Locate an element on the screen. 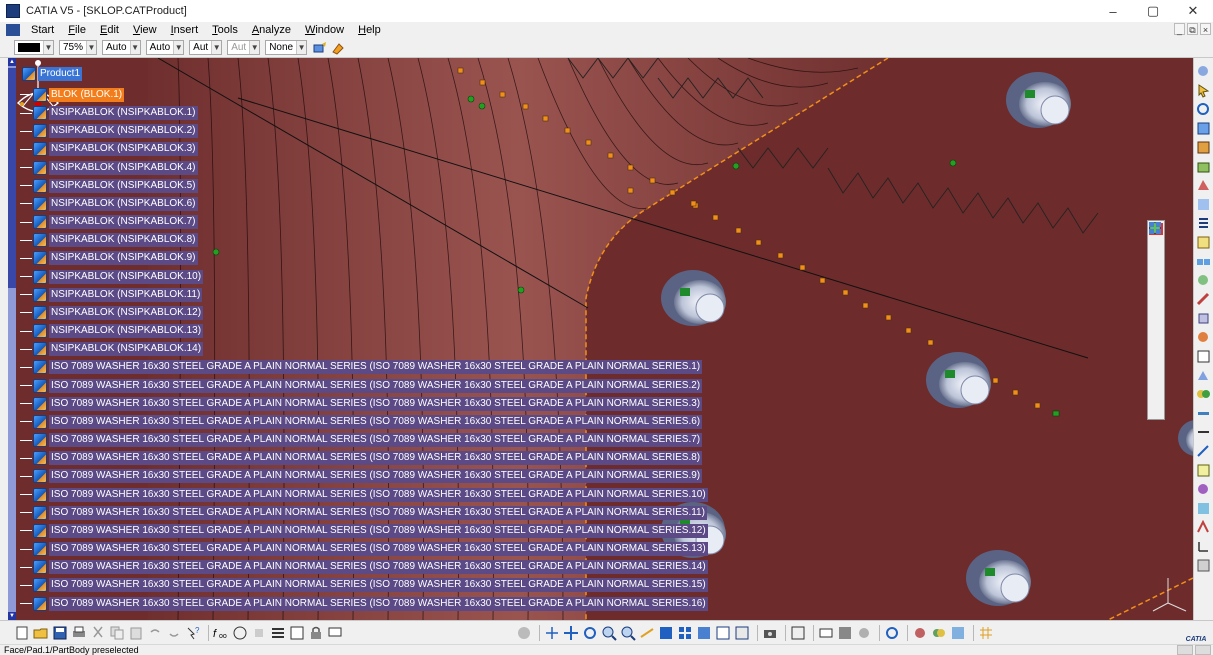 Image resolution: width=1213 pixels, height=655 pixels. measure-item-icon is located at coordinates (1203, 470).